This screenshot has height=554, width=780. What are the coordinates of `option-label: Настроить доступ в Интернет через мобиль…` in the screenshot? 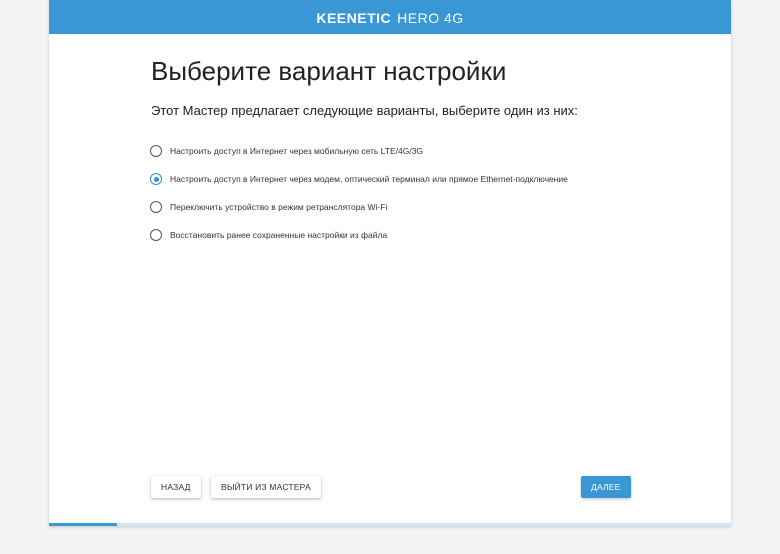 It's located at (297, 151).